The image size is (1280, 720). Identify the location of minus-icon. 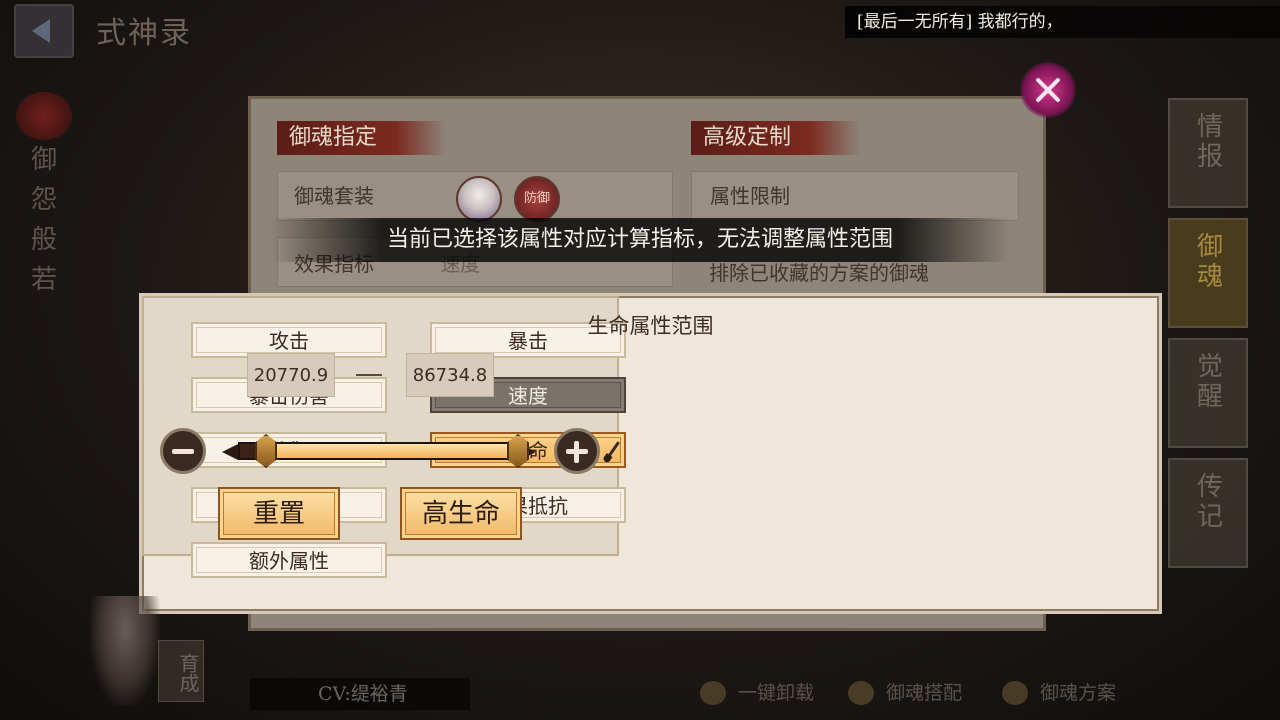
(183, 451).